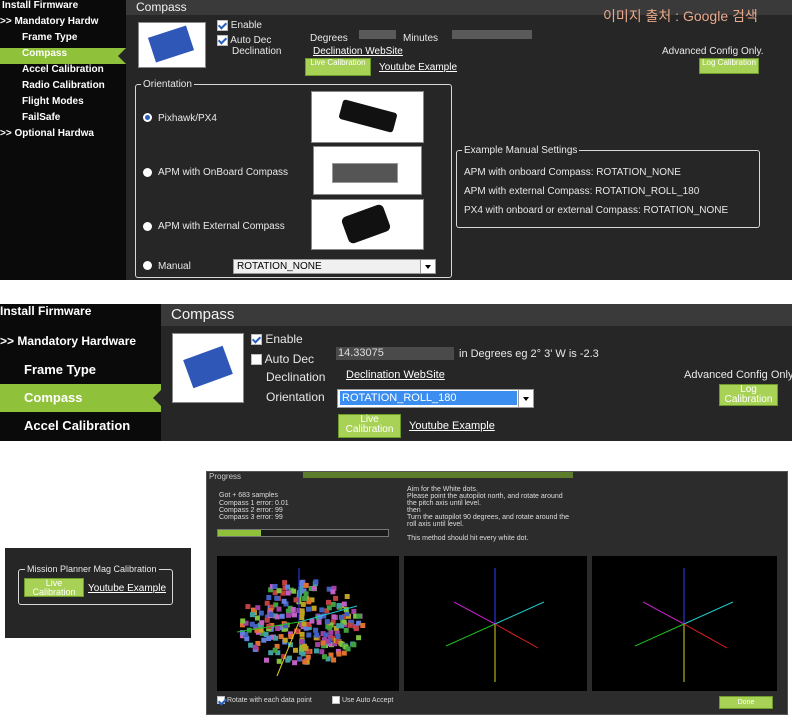  Describe the element at coordinates (521, 150) in the screenshot. I see `example-settings-title: Example Manual Settings` at that location.